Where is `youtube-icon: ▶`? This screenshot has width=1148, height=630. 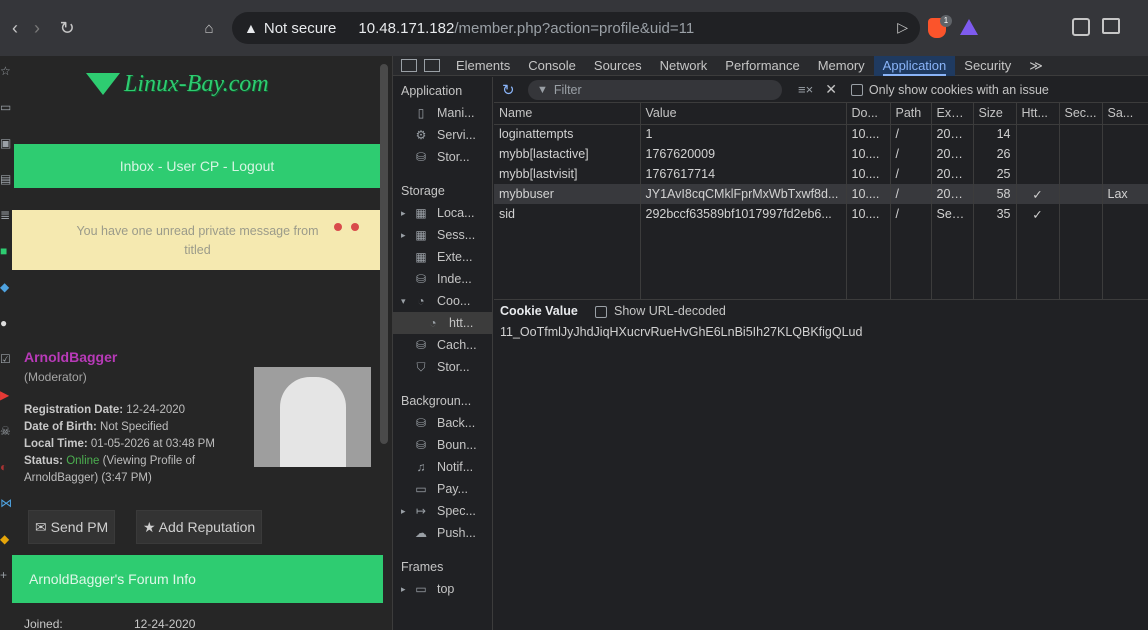
youtube-icon: ▶ is located at coordinates (8, 395).